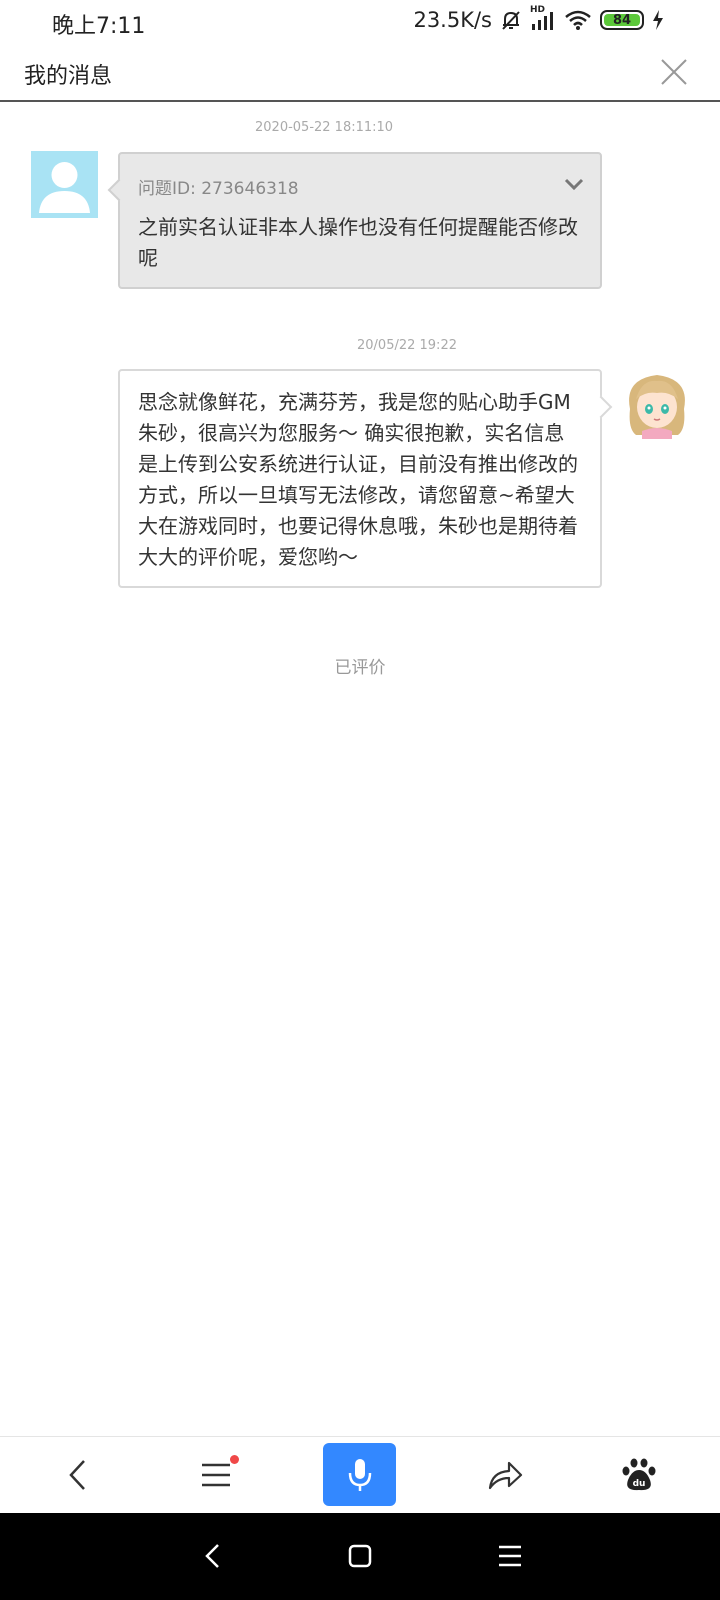  I want to click on close-button, so click(674, 72).